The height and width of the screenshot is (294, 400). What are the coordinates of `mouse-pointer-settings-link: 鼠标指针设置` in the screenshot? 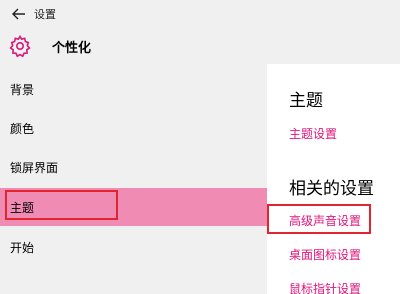 It's located at (325, 287).